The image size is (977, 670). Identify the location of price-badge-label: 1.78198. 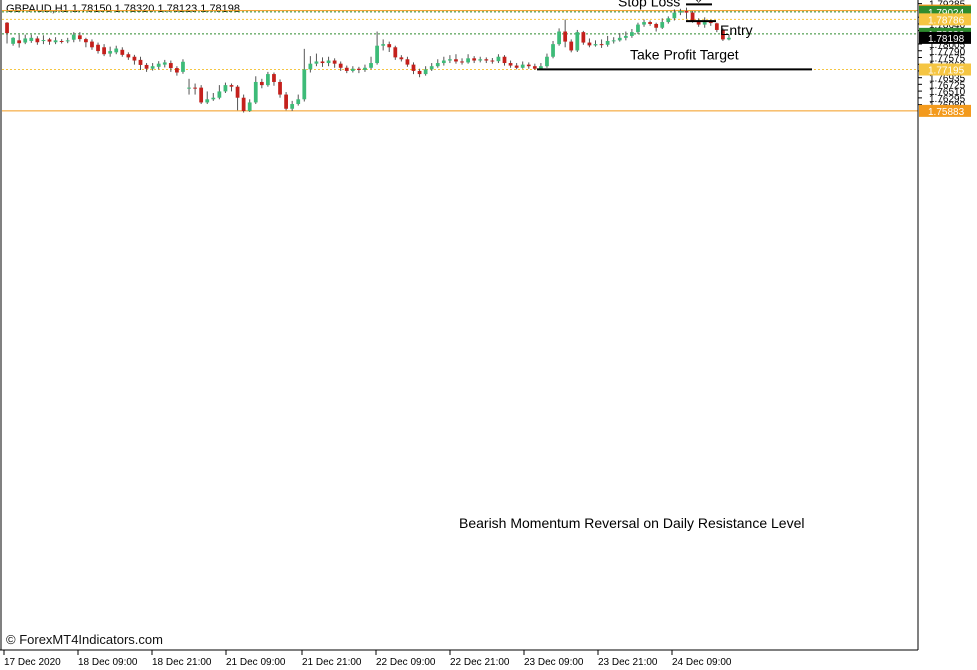
(946, 39).